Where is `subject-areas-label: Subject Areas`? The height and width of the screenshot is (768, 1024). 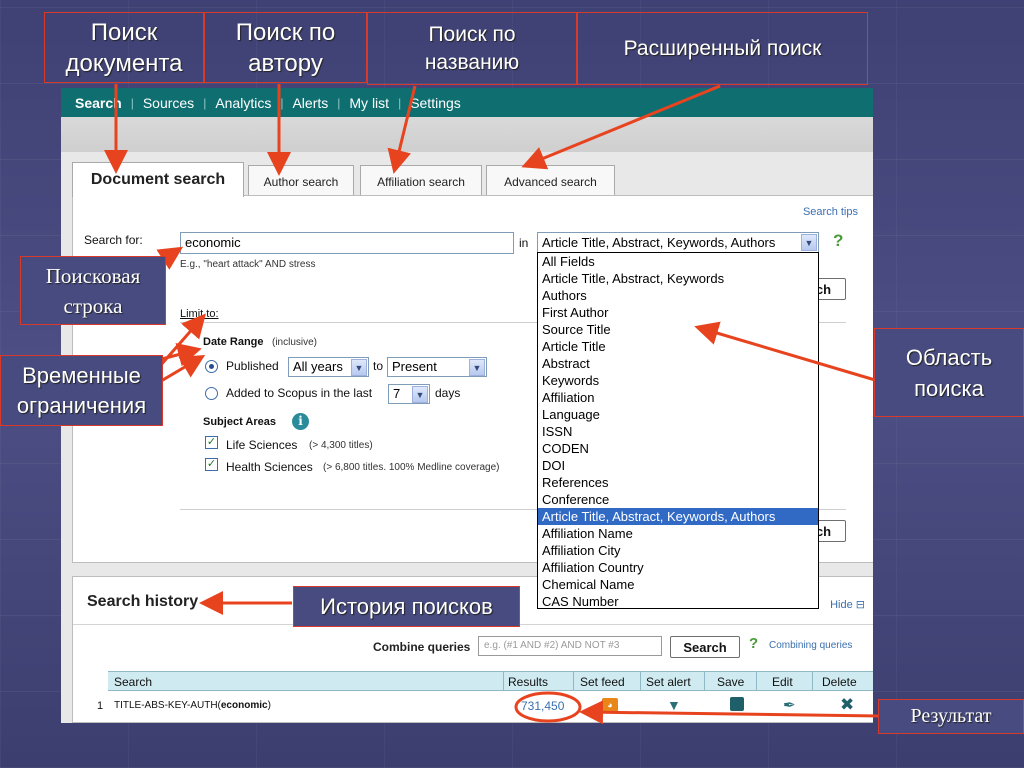
subject-areas-label: Subject Areas is located at coordinates (239, 422).